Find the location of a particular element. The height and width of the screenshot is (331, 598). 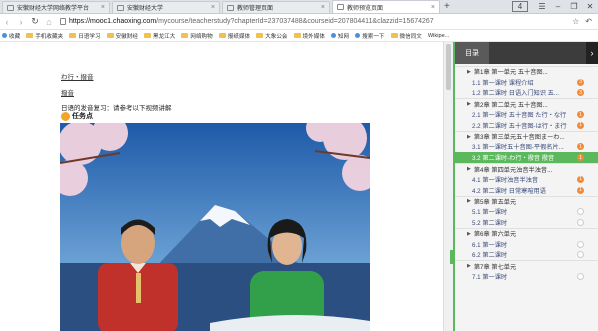

toc-lesson: 1.1 第一课时 课程介绍 3 is located at coordinates (526, 82).